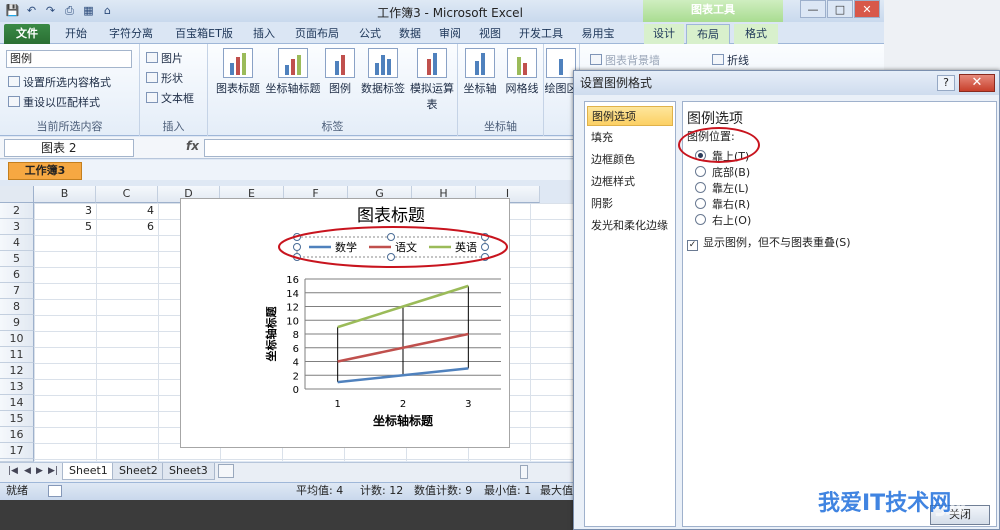 The image size is (1000, 530). What do you see at coordinates (410, 34) in the screenshot?
I see `tab-data: 数据` at bounding box center [410, 34].